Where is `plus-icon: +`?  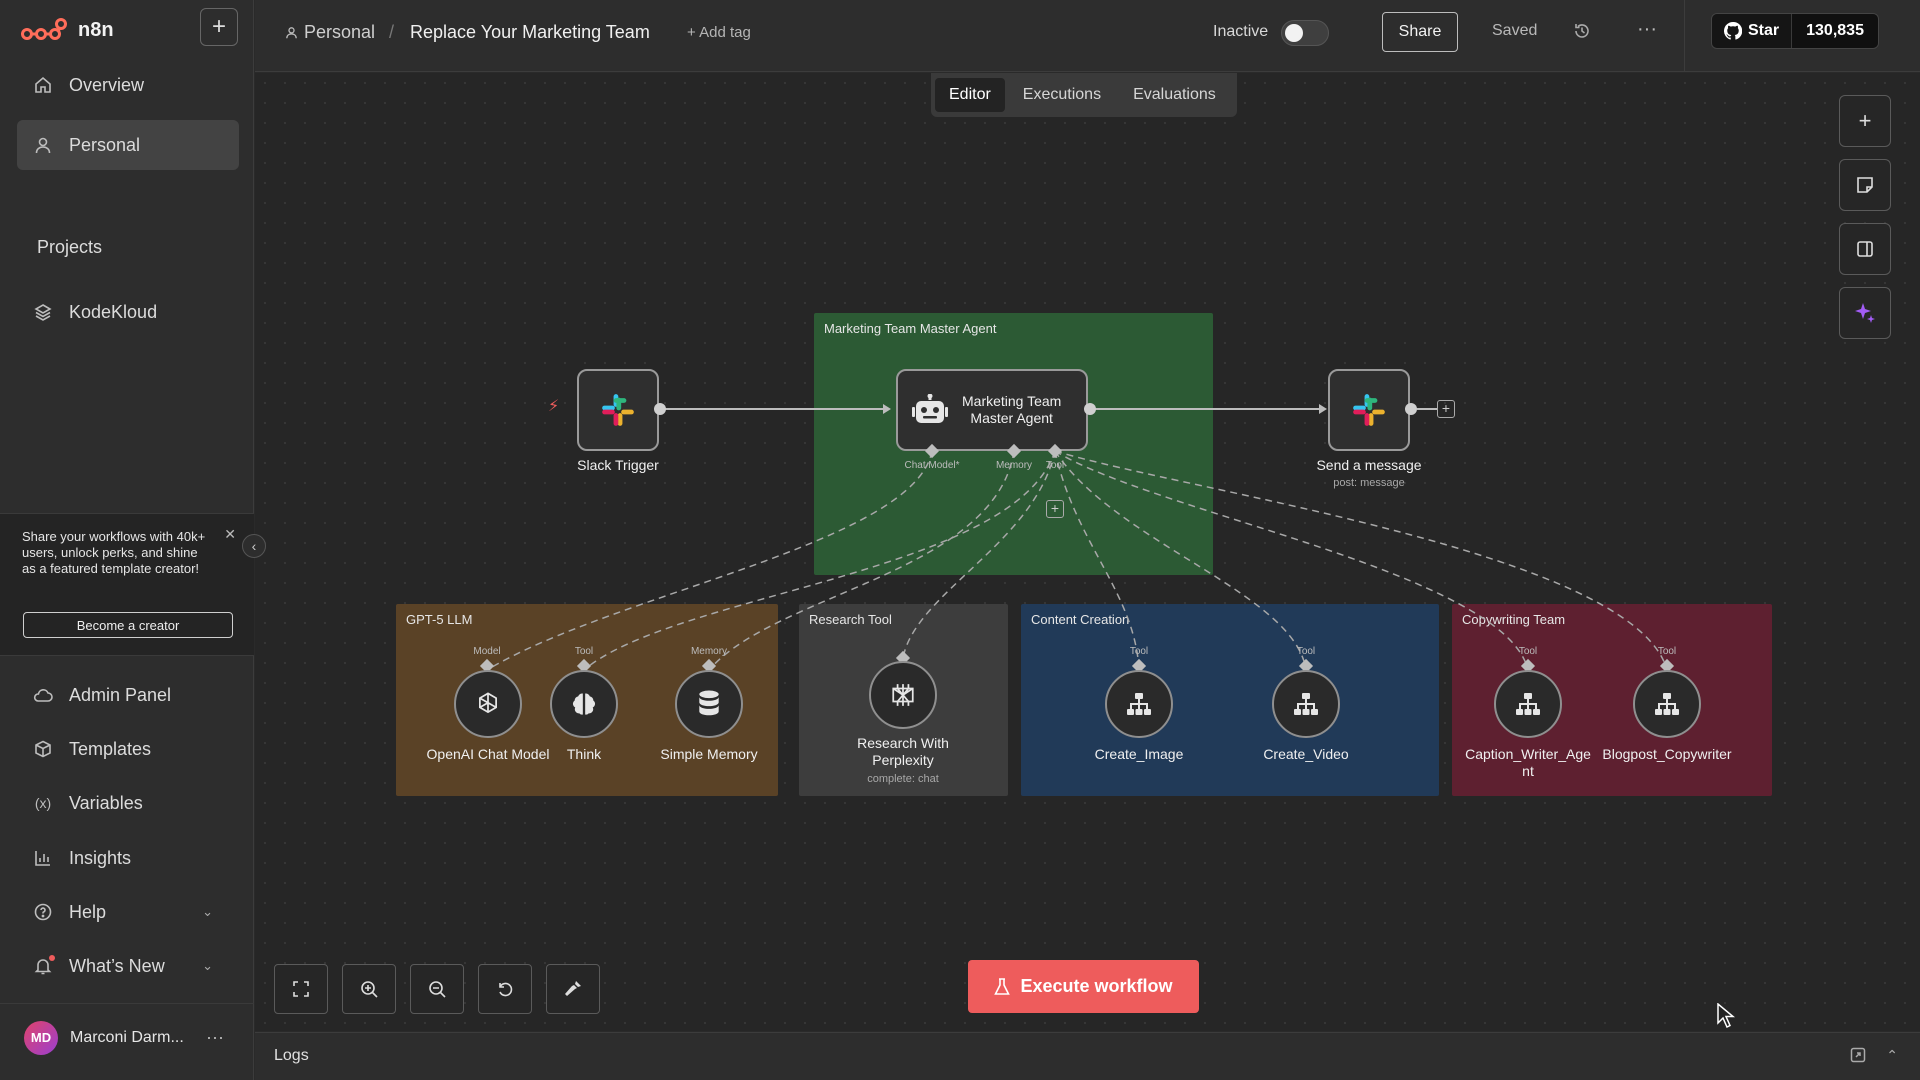
plus-icon: + is located at coordinates (218, 26).